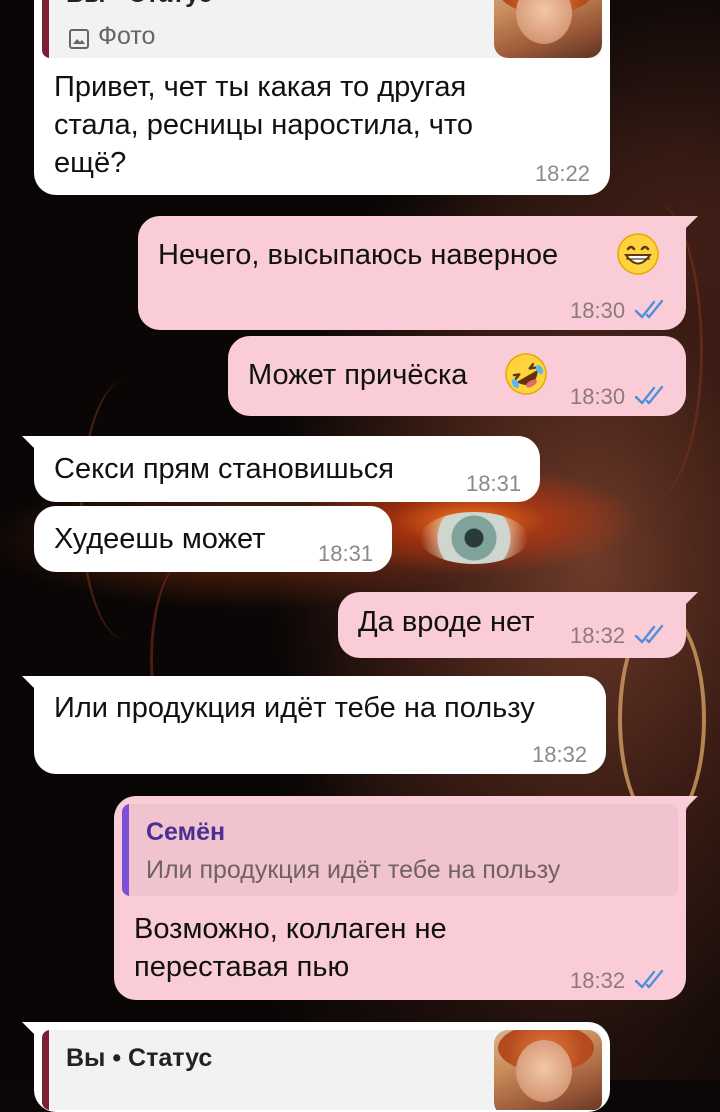  I want to click on grinning-face-emoji-icon, so click(638, 254).